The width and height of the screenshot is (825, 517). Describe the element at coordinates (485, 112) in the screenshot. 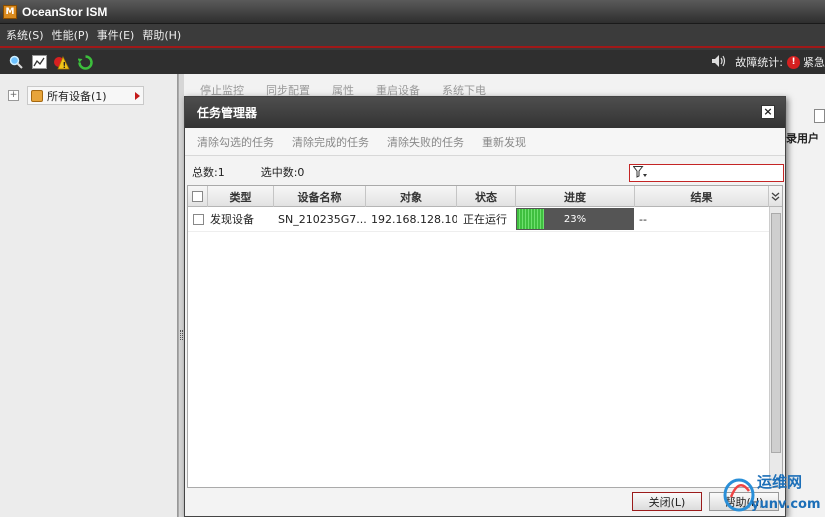

I see `dialog-header: 任务管理器 ×` at that location.